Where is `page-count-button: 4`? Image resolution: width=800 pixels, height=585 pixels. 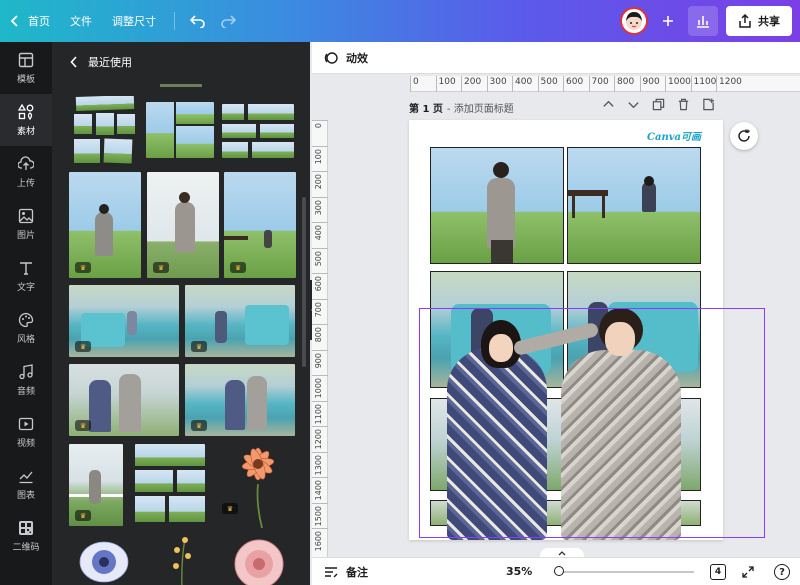 page-count-button: 4 is located at coordinates (718, 572).